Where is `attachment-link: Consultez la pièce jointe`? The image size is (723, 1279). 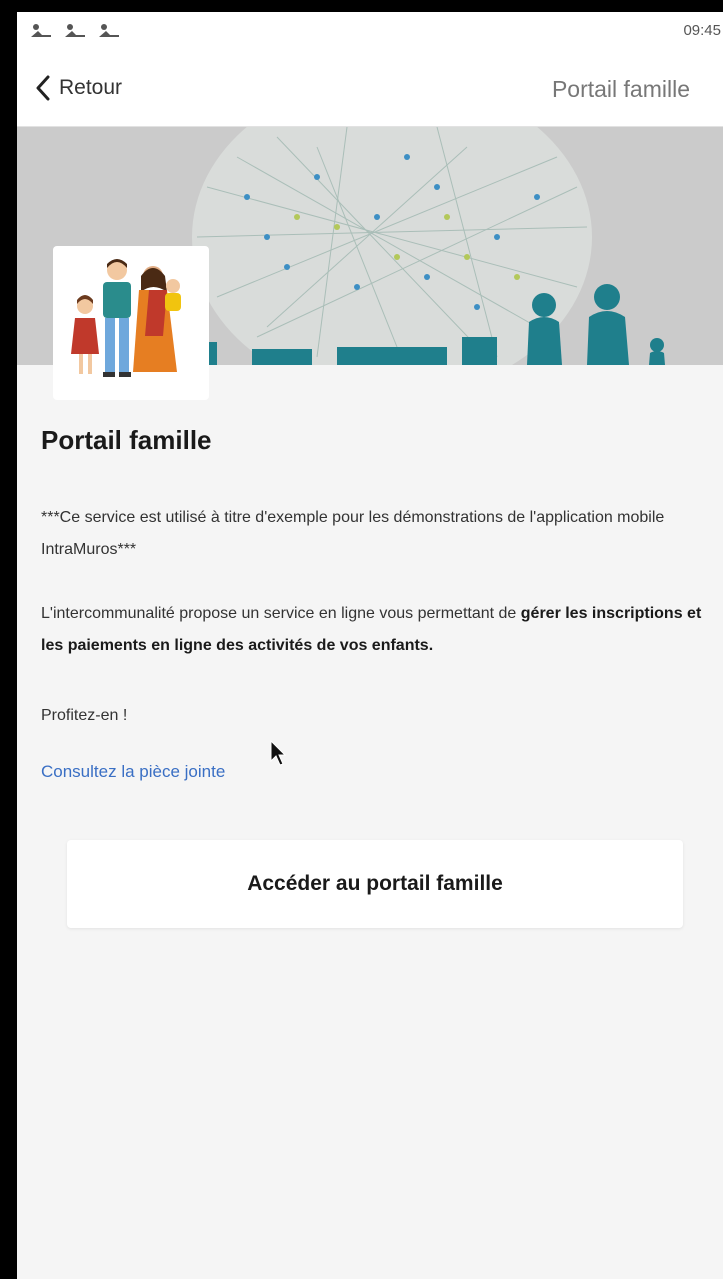 attachment-link: Consultez la pièce jointe is located at coordinates (133, 772).